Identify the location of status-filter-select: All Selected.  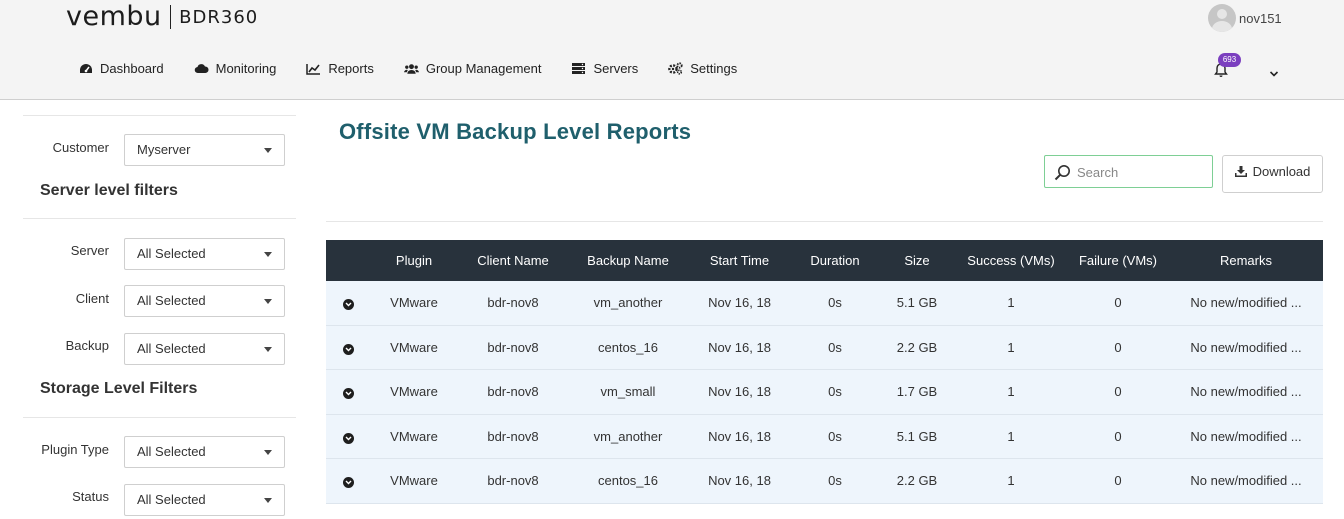
(204, 500).